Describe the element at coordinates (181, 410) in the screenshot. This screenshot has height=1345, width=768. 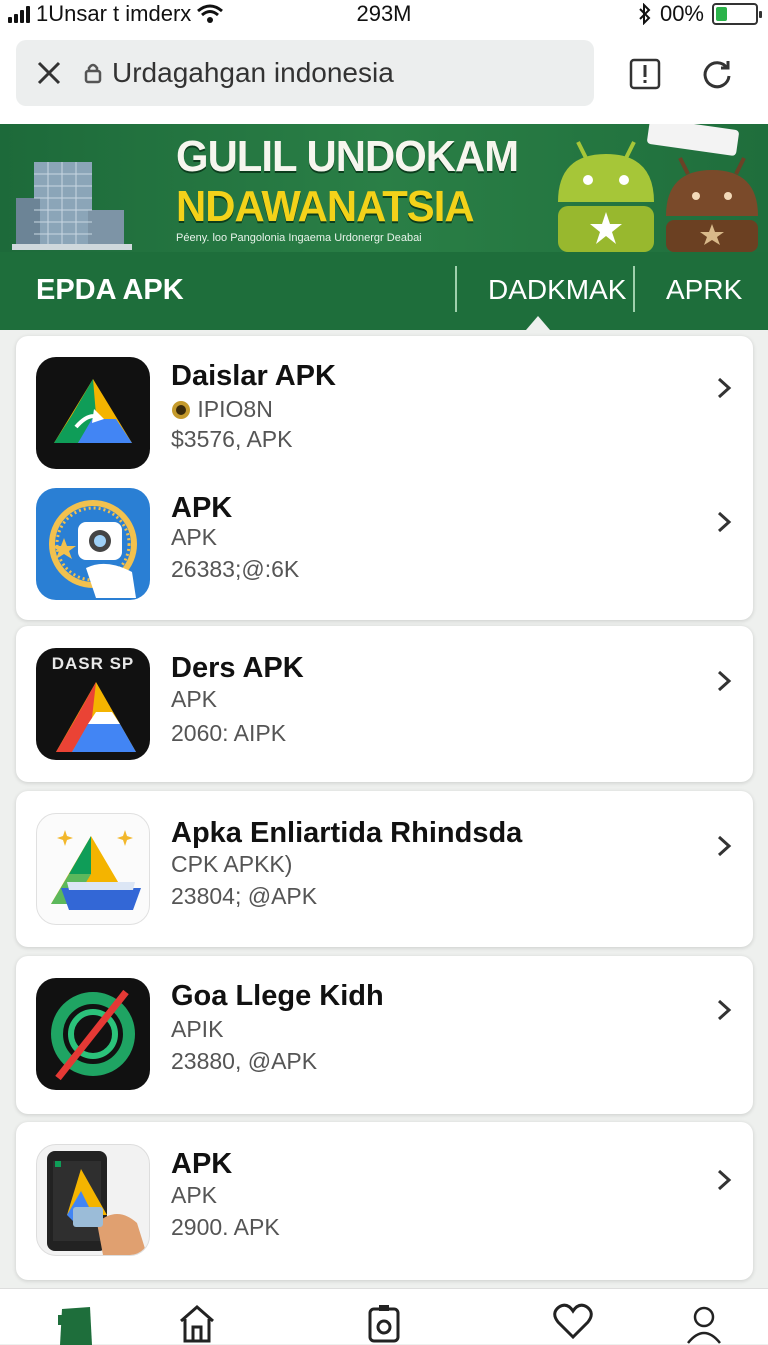
I see `coin-icon` at that location.